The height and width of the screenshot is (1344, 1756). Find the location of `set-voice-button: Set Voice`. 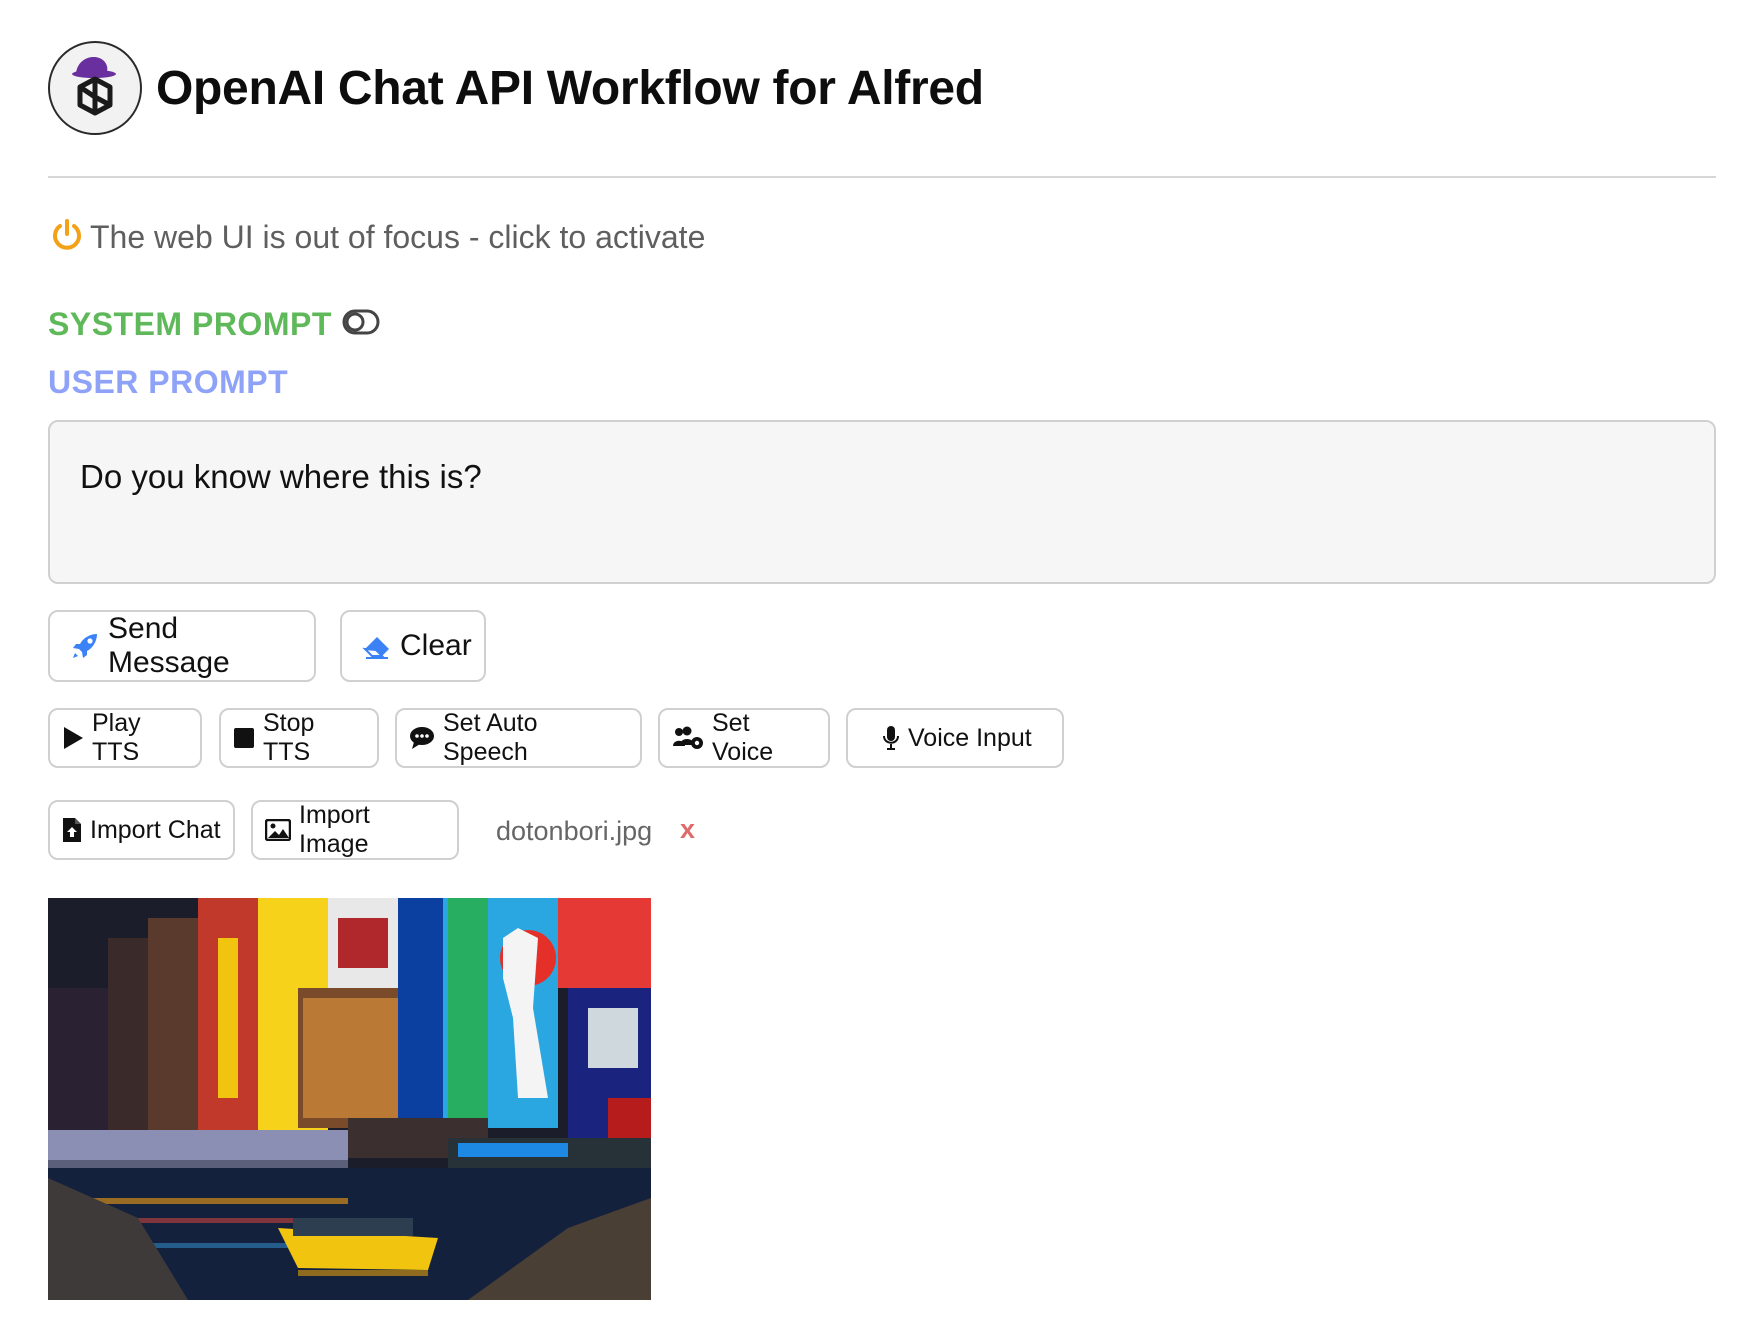

set-voice-button: Set Voice is located at coordinates (744, 738).